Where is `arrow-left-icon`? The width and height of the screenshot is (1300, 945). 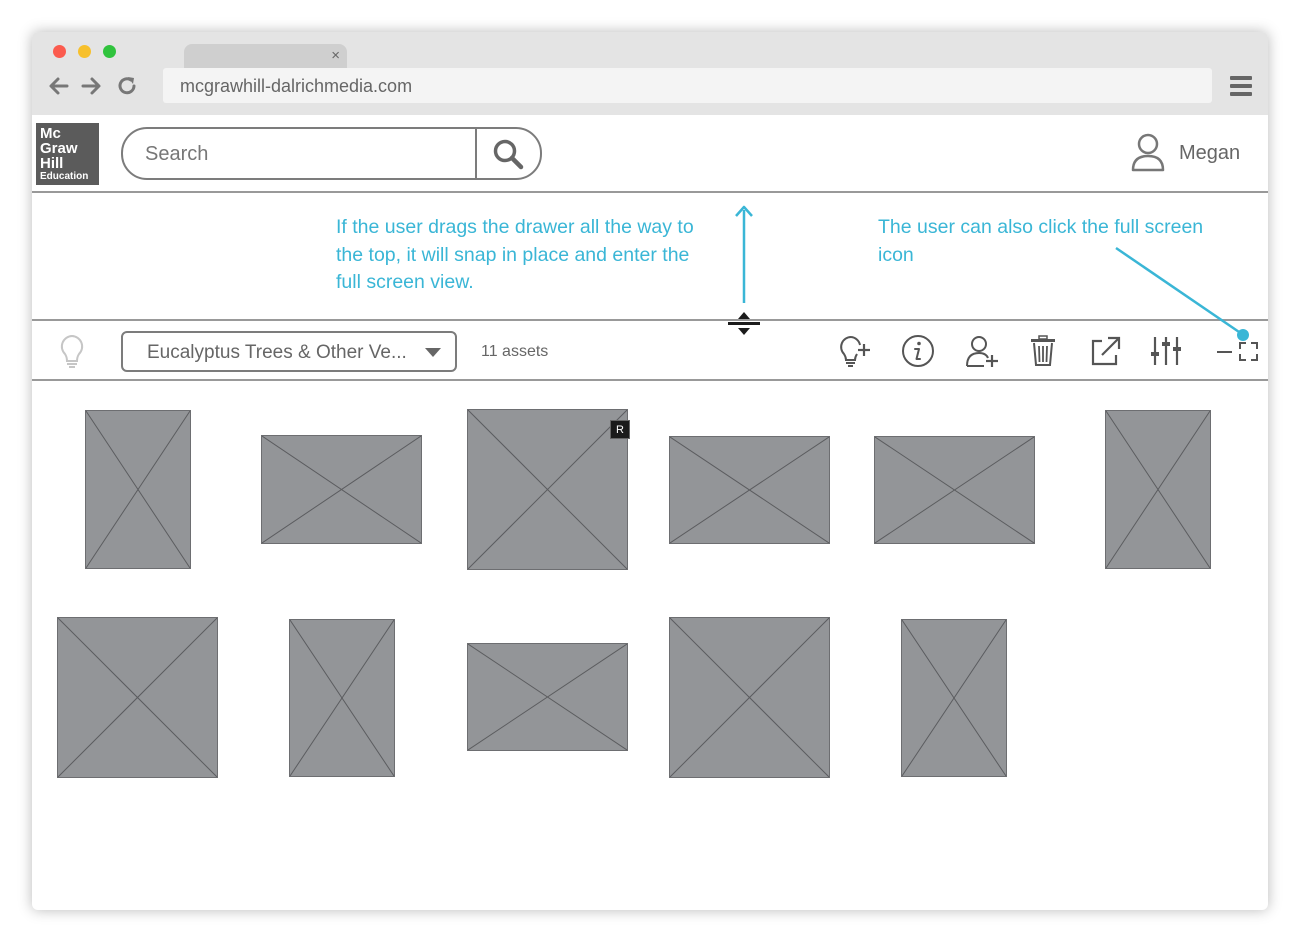 arrow-left-icon is located at coordinates (59, 86).